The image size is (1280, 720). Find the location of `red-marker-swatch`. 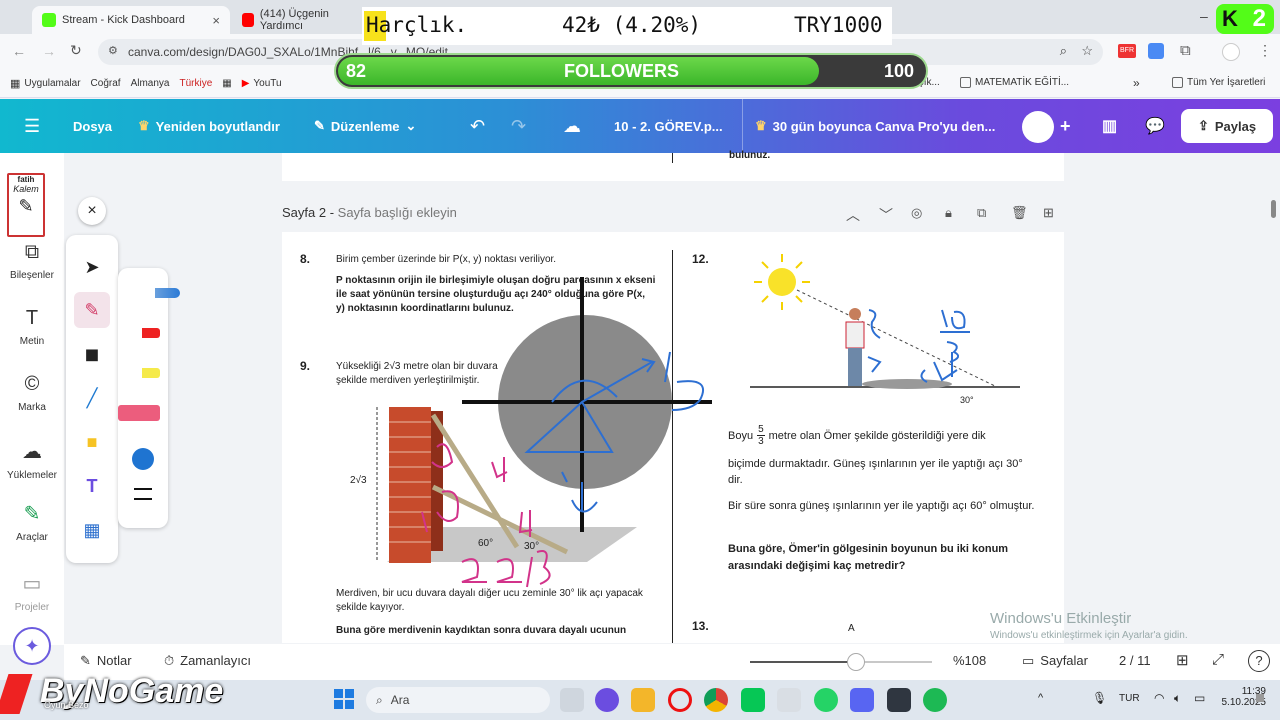

red-marker-swatch is located at coordinates (142, 333).